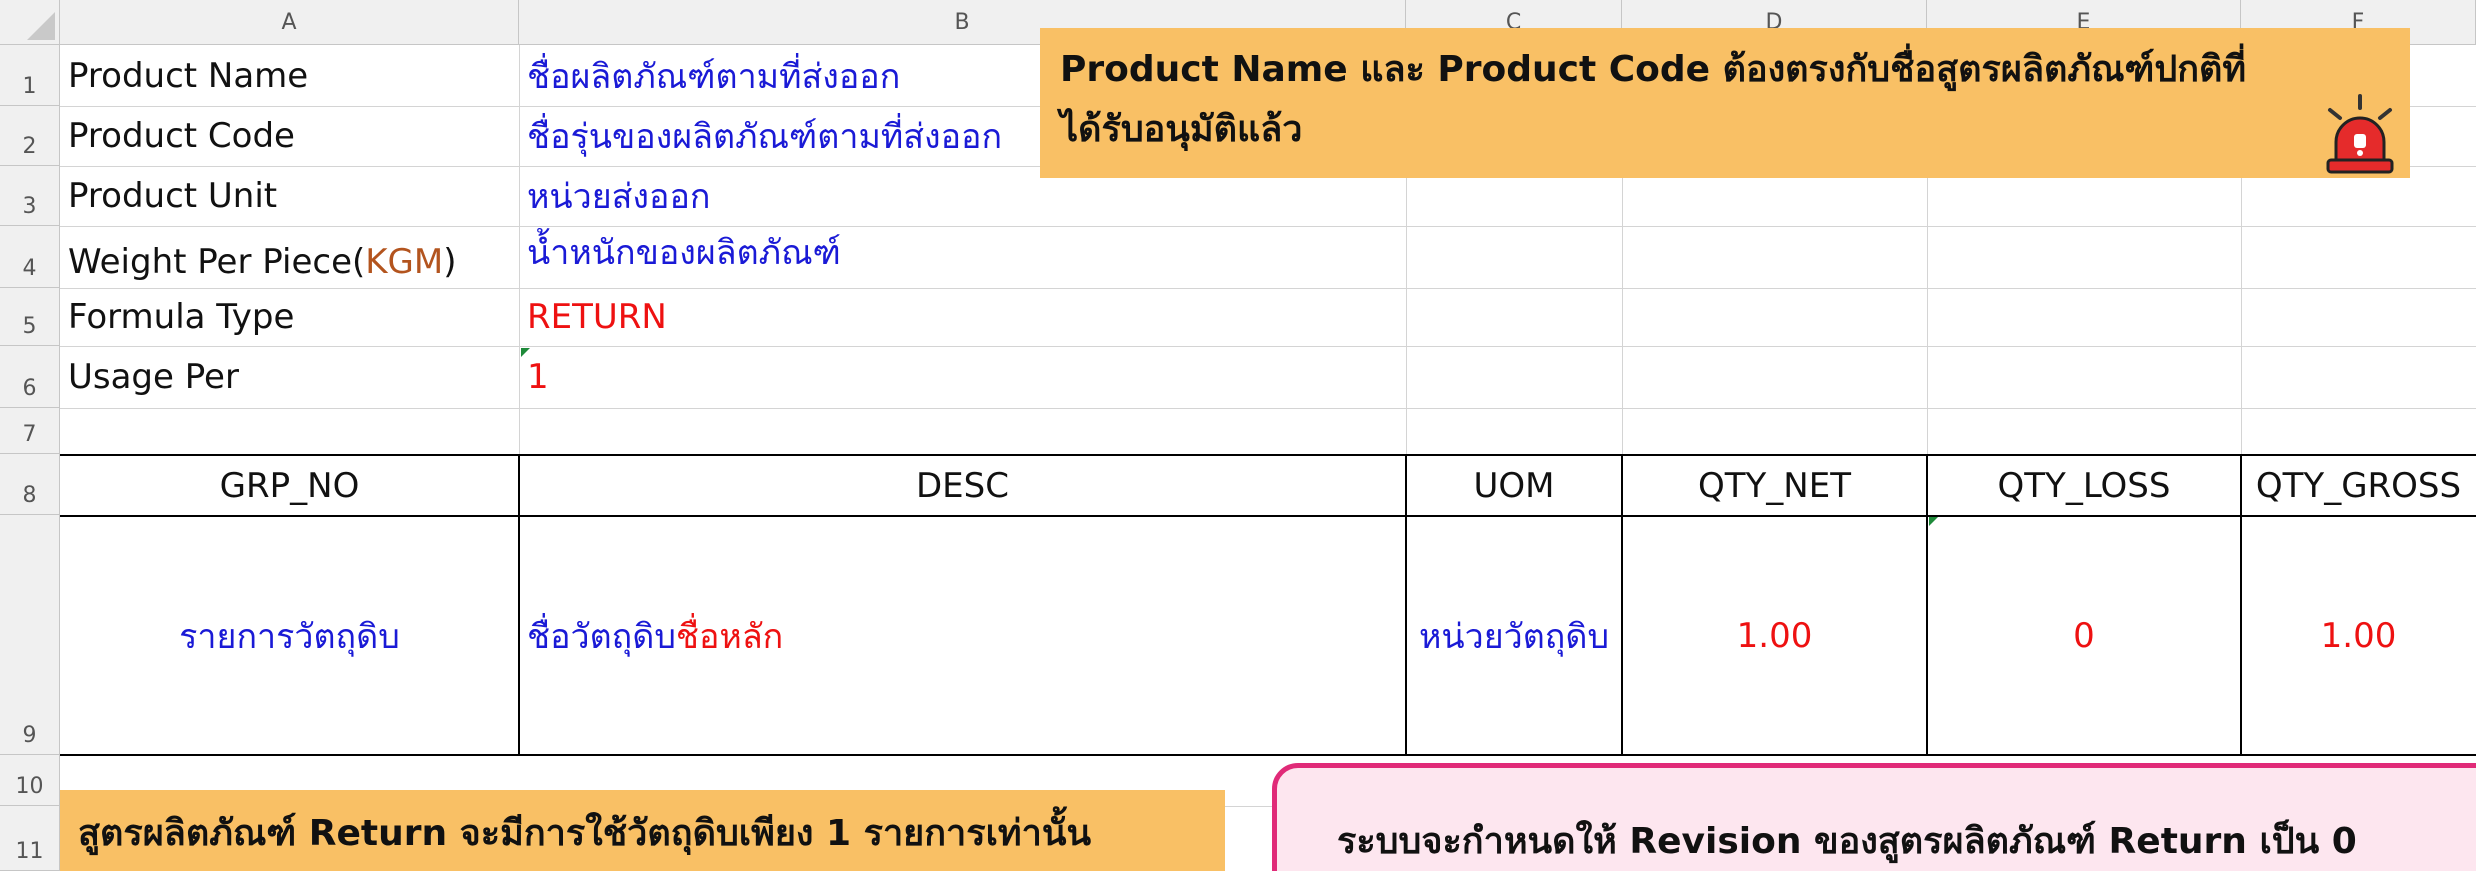 This screenshot has height=871, width=2476. I want to click on td-grp-no: รายการวัตถุดิบ, so click(289, 635).